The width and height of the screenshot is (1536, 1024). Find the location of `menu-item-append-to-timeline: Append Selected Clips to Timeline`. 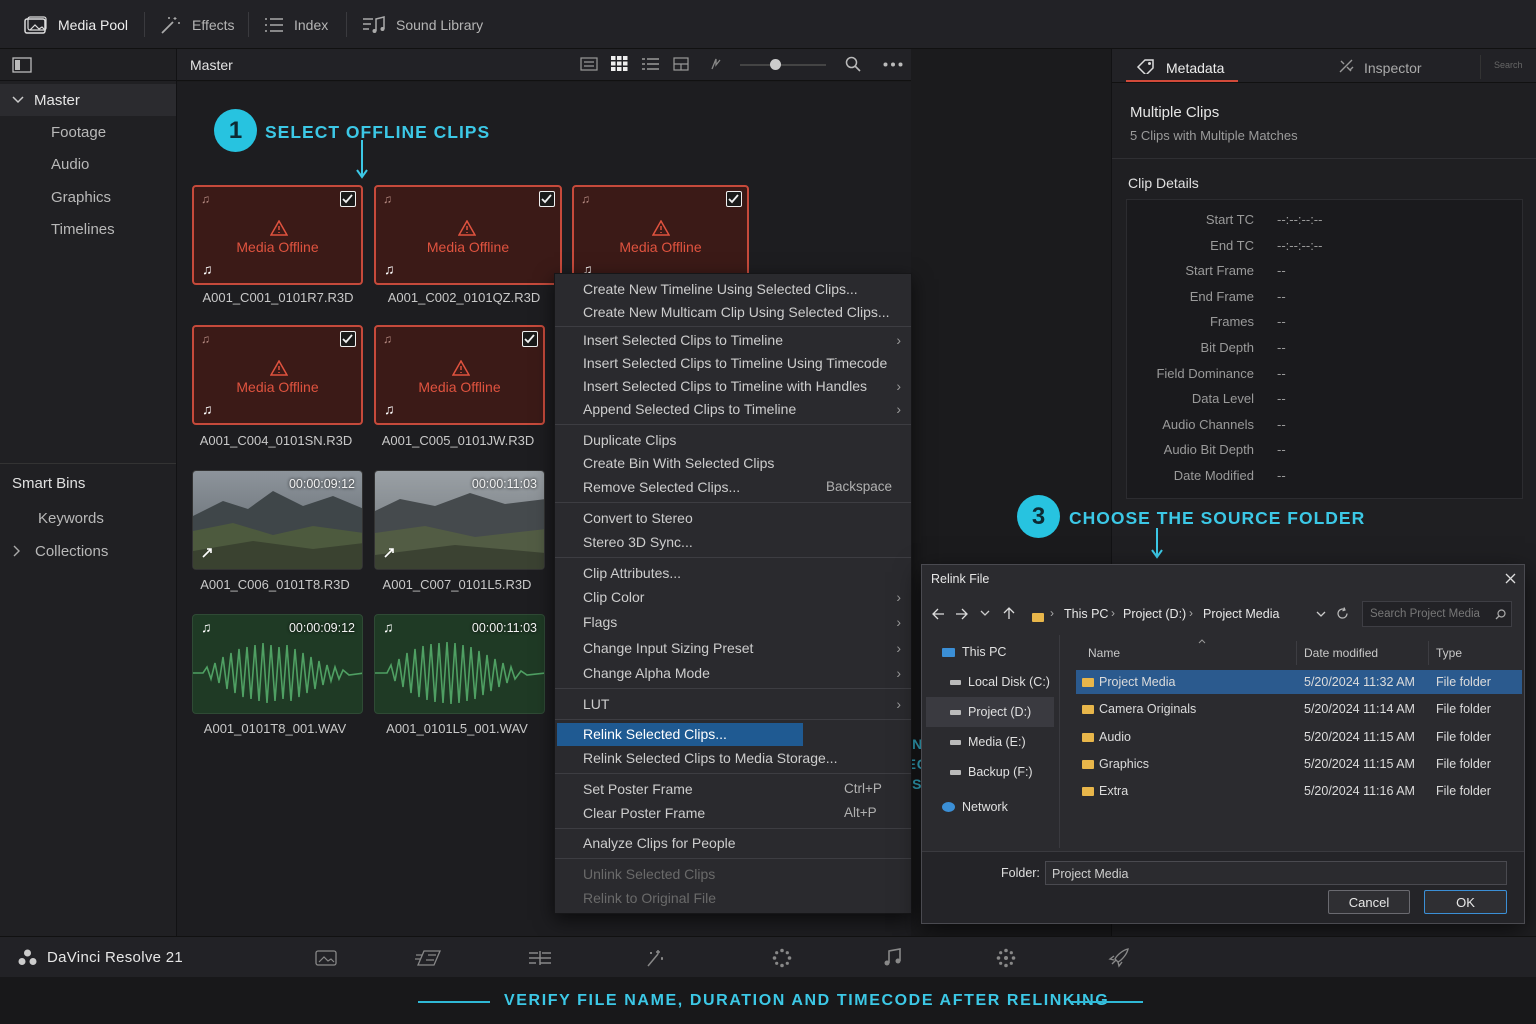

menu-item-append-to-timeline: Append Selected Clips to Timeline is located at coordinates (689, 409).